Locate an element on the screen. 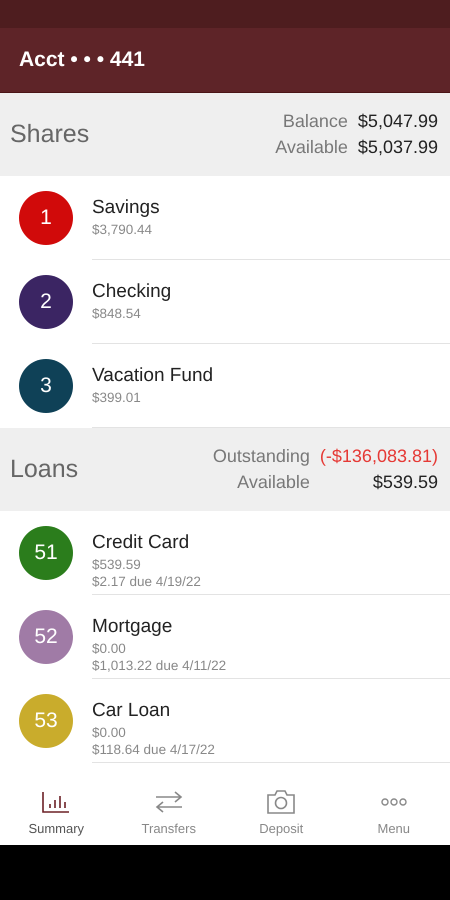  account-badge: 1 is located at coordinates (46, 218).